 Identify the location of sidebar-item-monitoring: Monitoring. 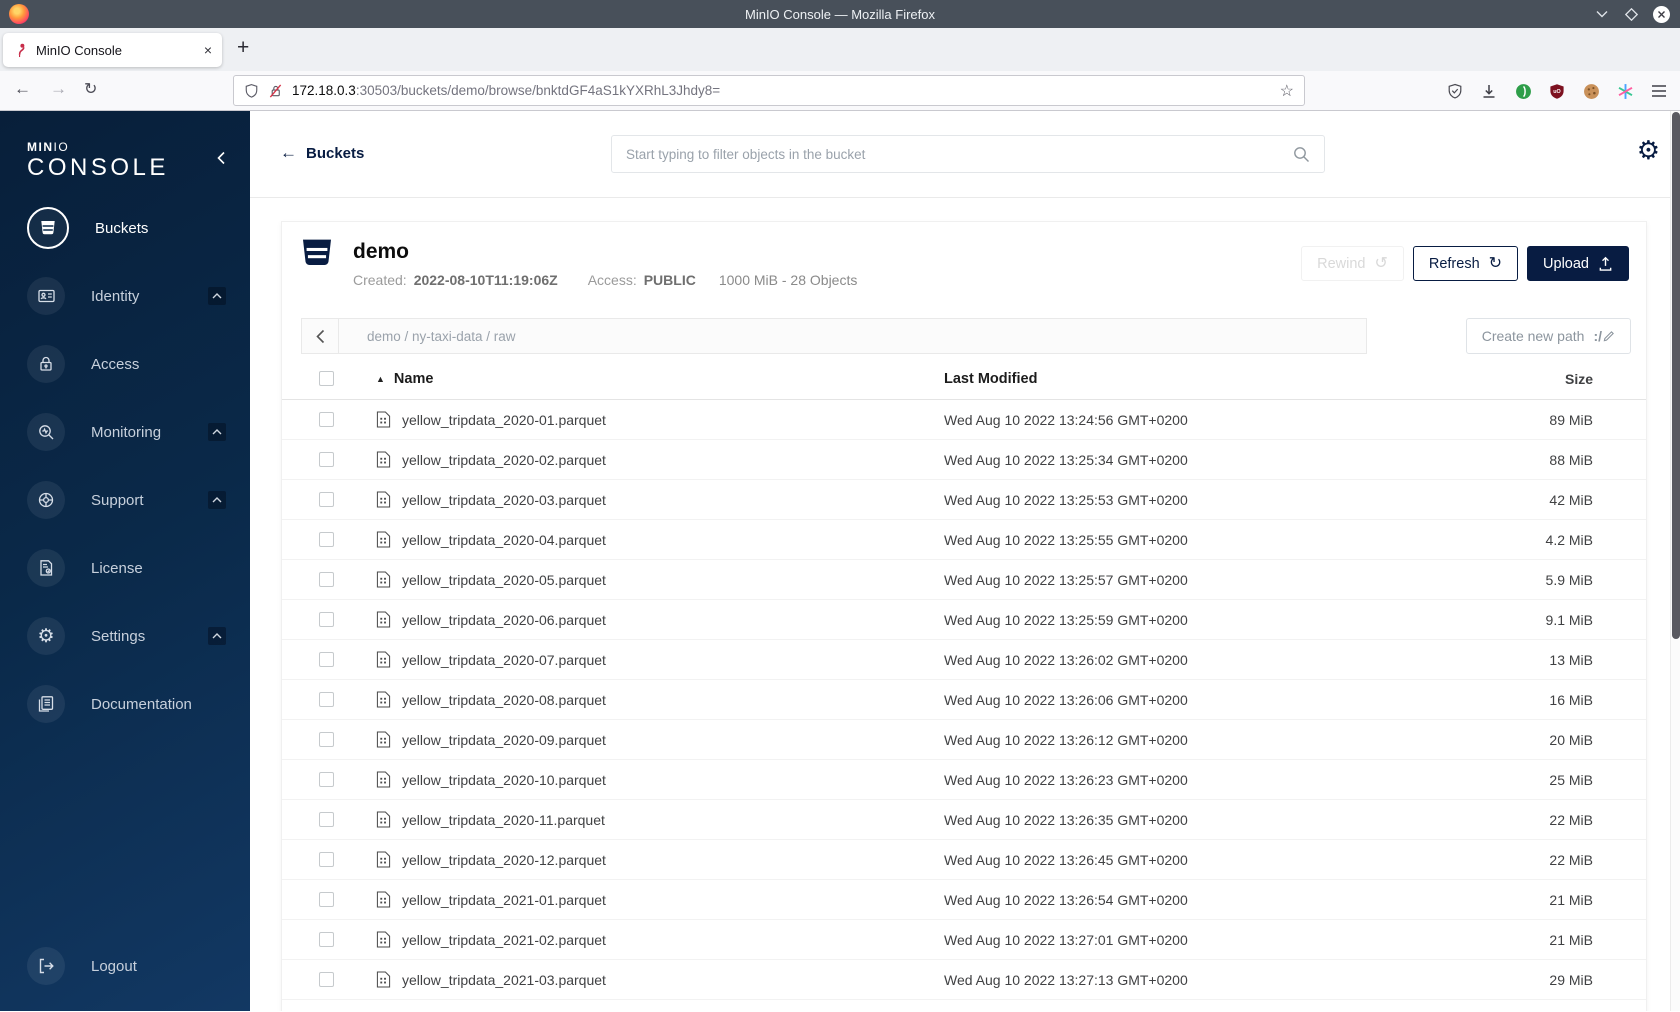
(125, 432).